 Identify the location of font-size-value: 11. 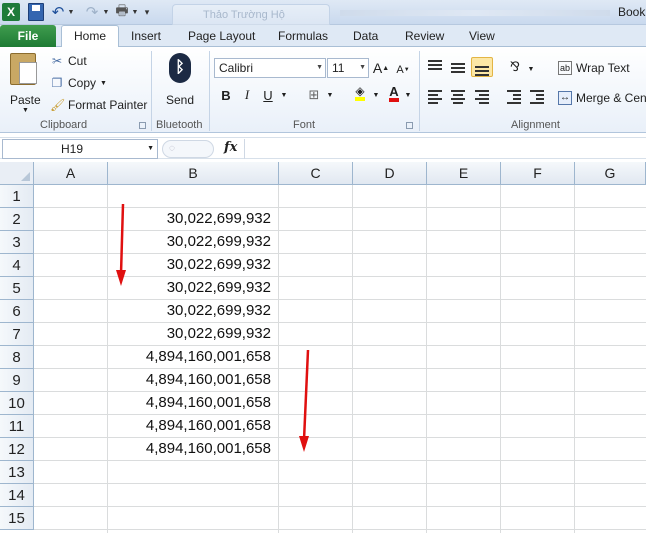
(338, 68).